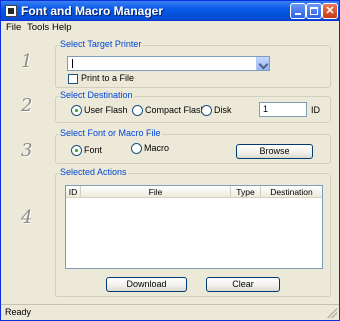  I want to click on maximize-icon, so click(314, 11).